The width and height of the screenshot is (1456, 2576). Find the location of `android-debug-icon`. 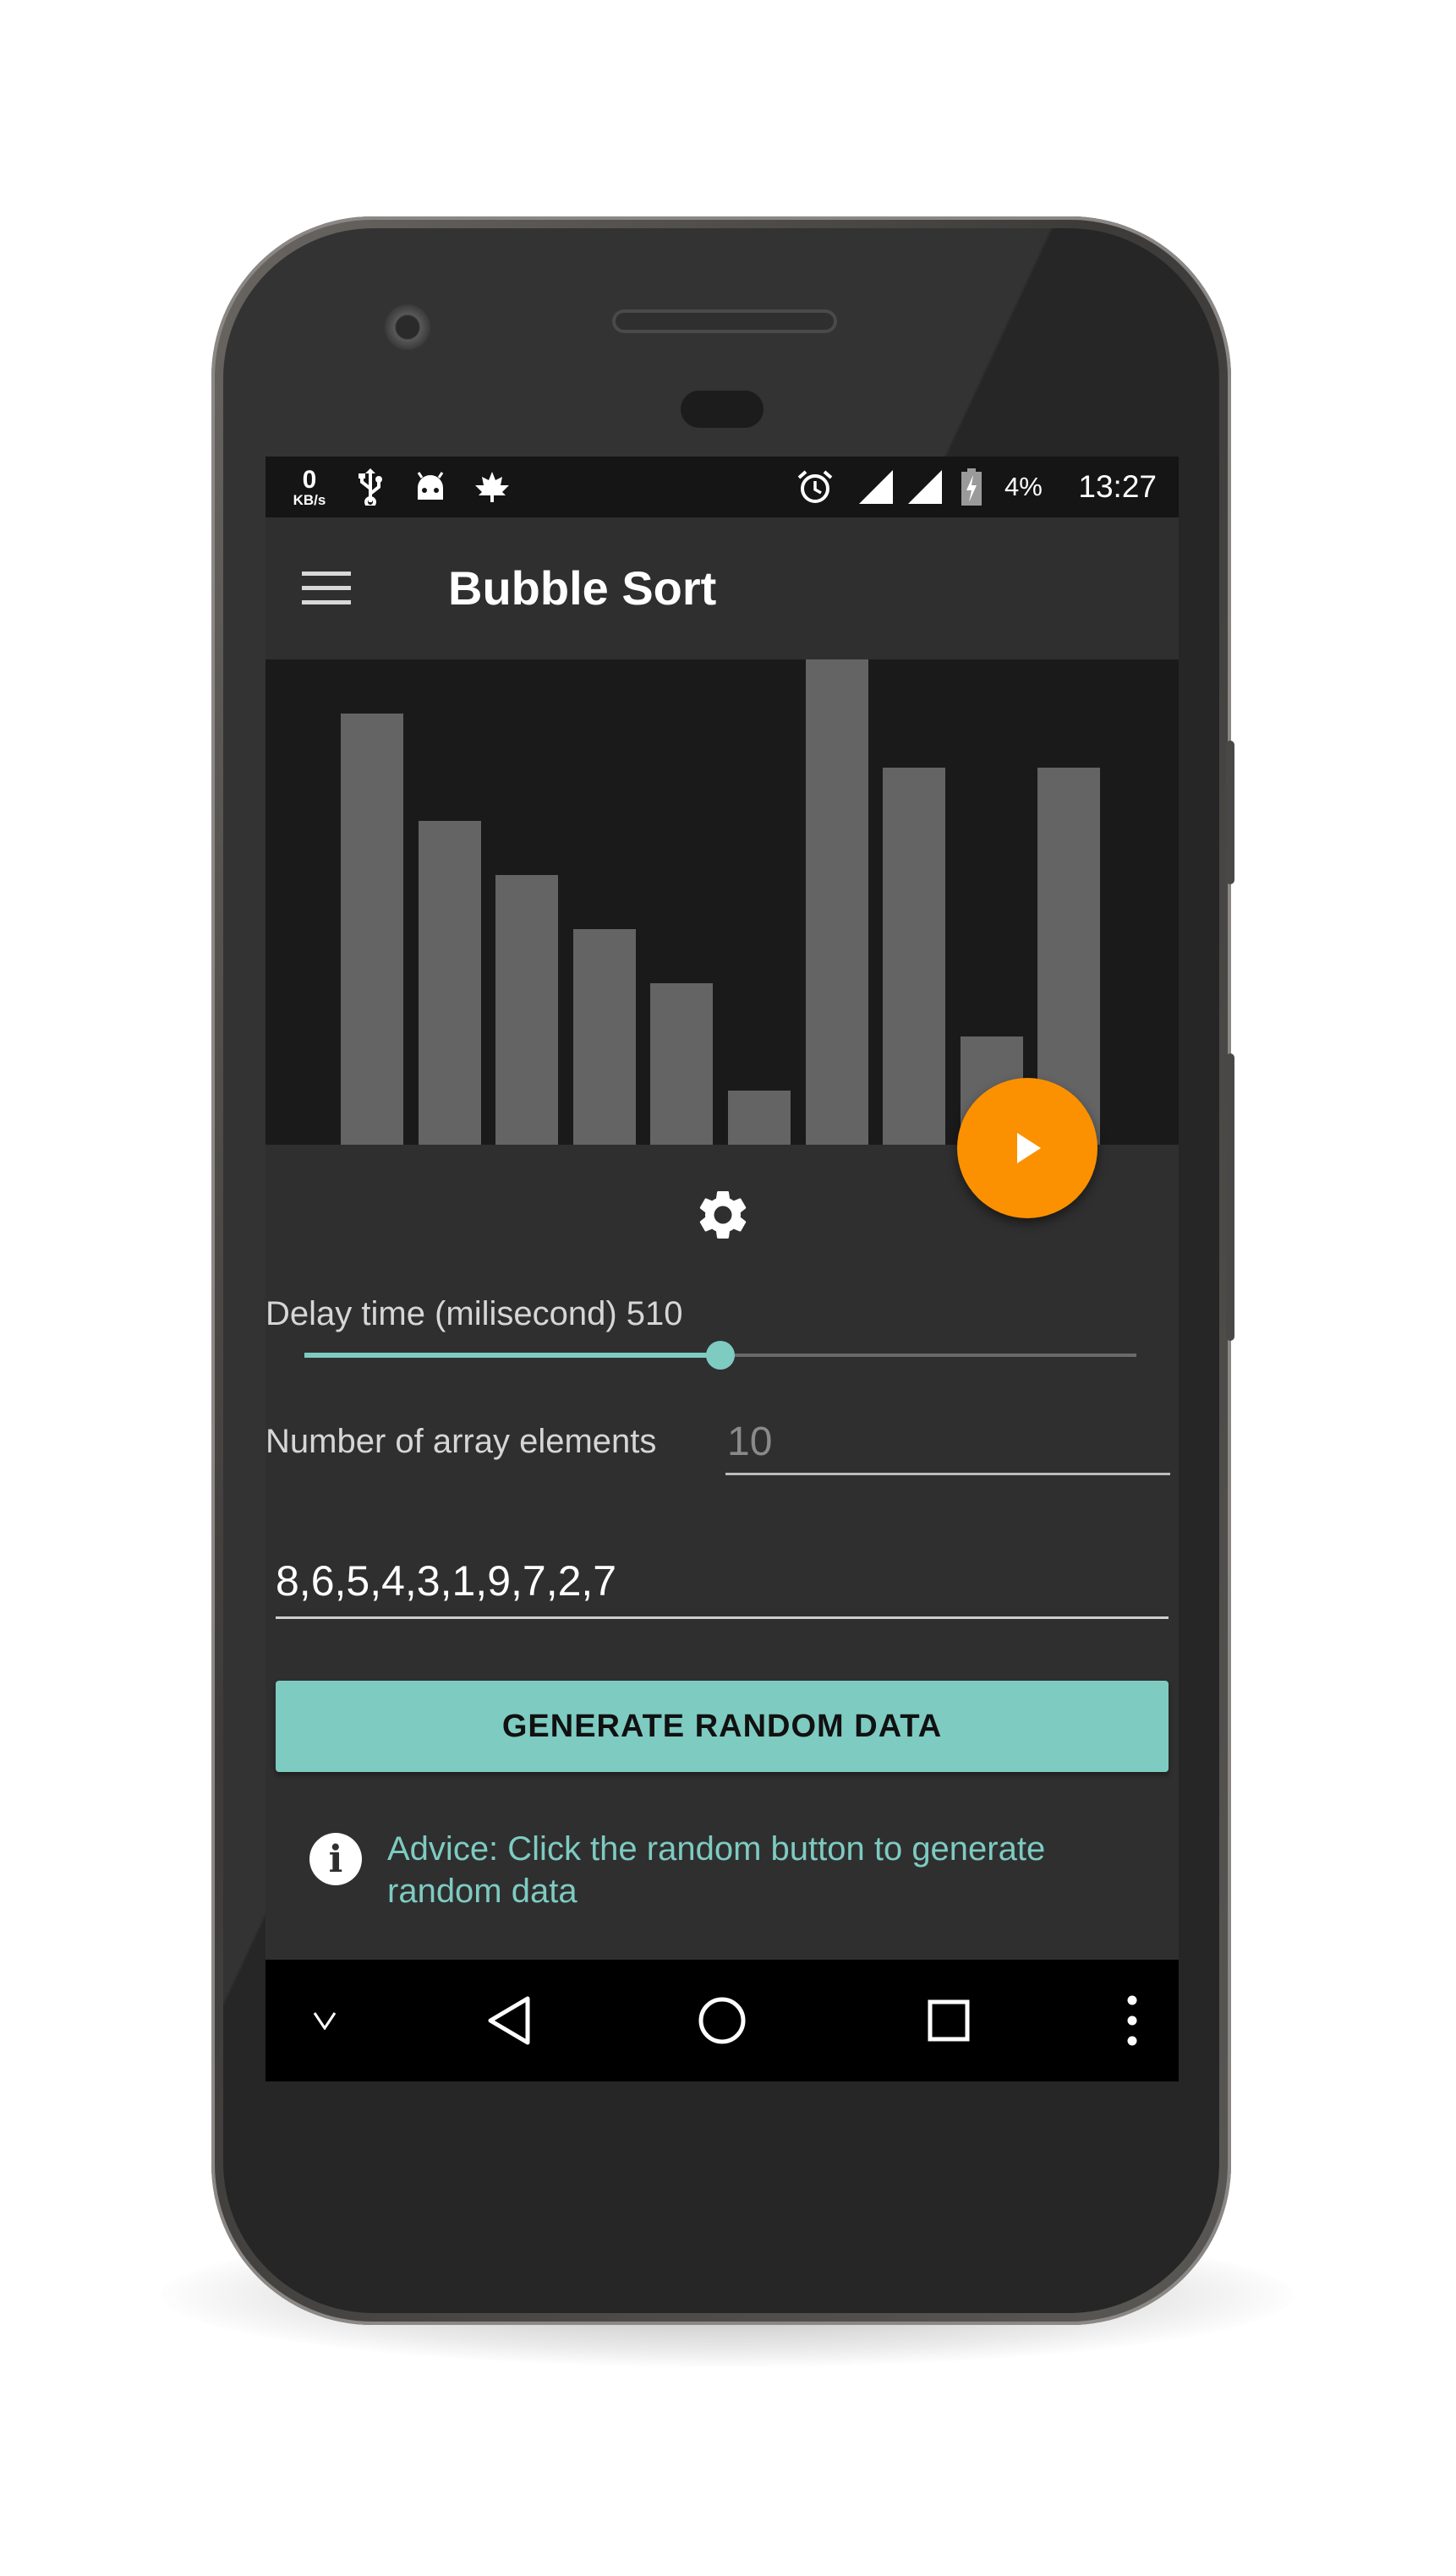

android-debug-icon is located at coordinates (430, 487).